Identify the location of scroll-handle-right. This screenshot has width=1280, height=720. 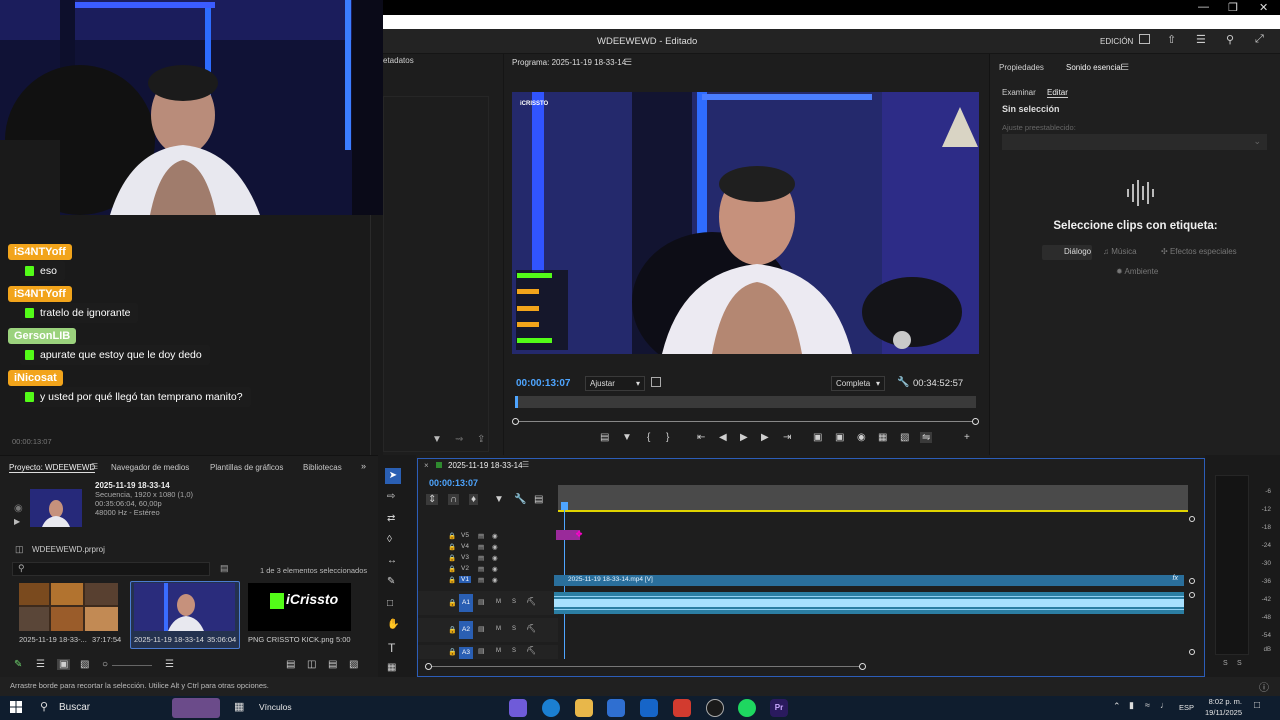
(862, 666).